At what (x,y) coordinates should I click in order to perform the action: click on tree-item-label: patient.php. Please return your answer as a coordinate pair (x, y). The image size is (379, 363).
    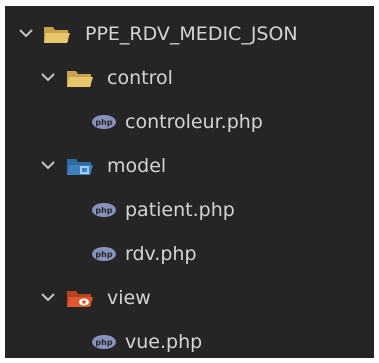
    Looking at the image, I should click on (180, 210).